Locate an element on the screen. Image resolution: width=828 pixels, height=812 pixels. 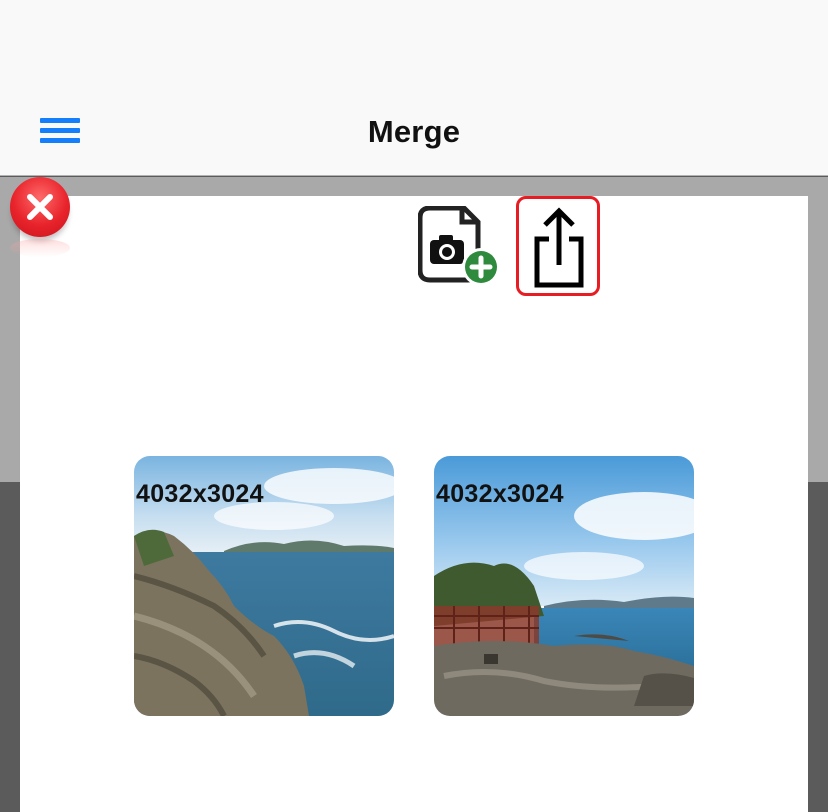
share-button is located at coordinates (558, 246).